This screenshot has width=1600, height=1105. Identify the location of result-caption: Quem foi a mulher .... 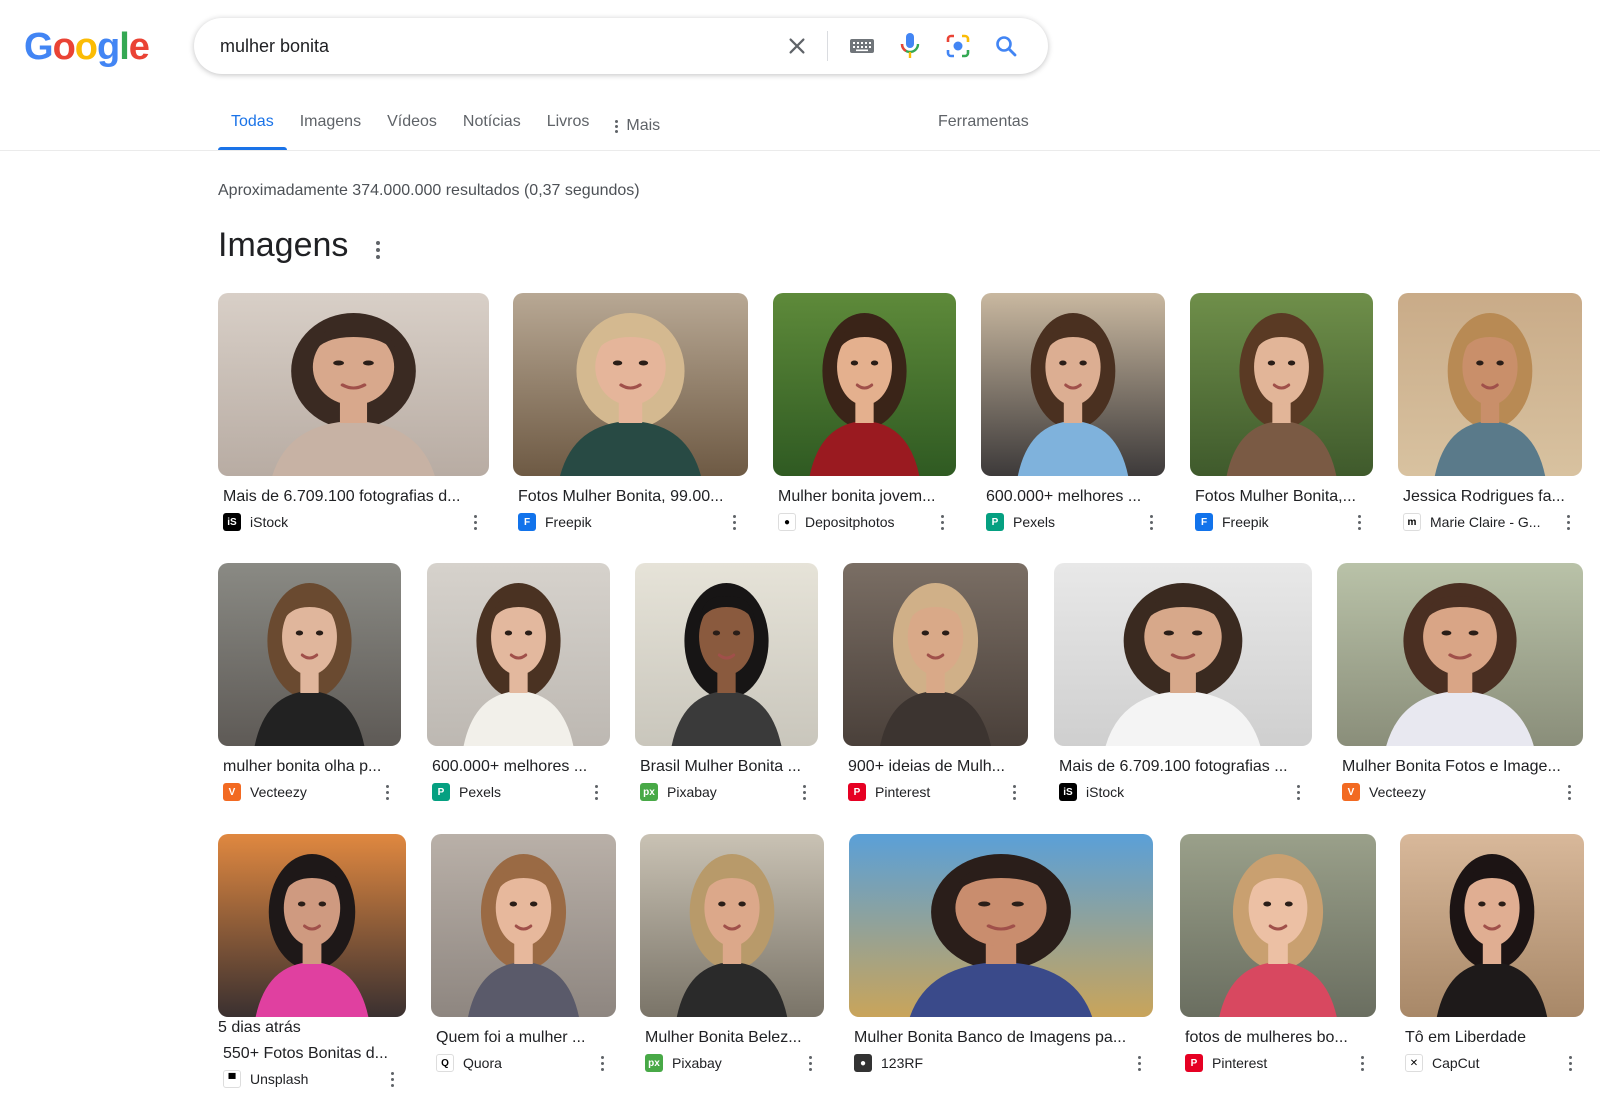
(526, 1038).